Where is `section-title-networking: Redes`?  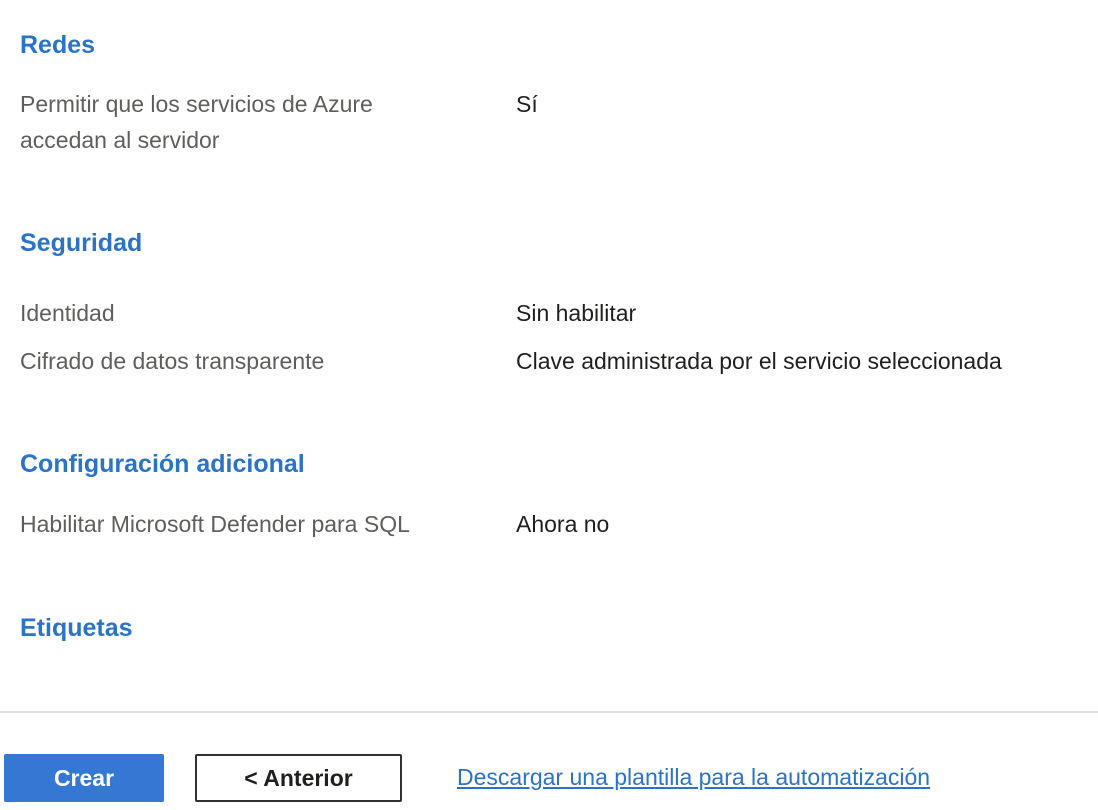
section-title-networking: Redes is located at coordinates (58, 45).